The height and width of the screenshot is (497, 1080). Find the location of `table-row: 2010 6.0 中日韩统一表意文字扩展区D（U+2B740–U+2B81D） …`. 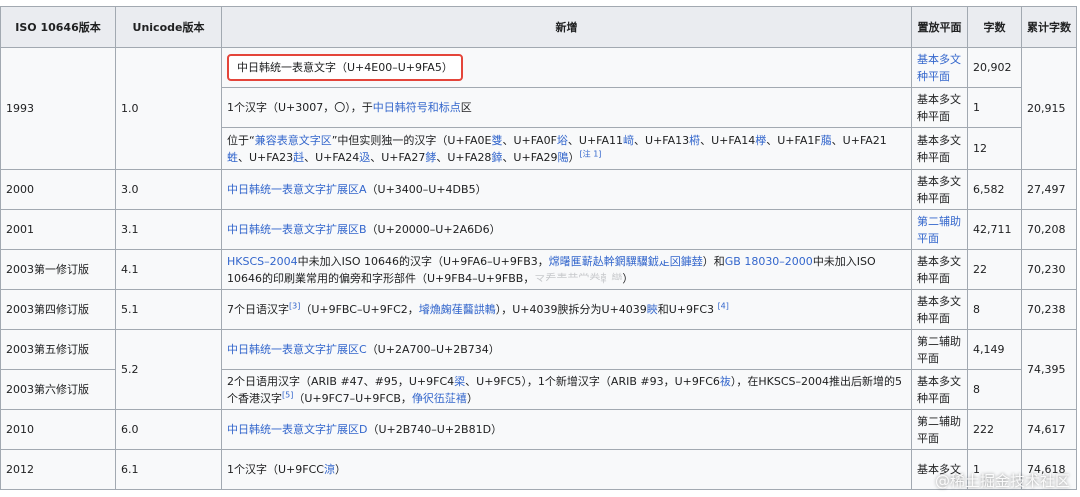

table-row: 2010 6.0 中日韩统一表意文字扩展区D（U+2B740–U+2B81D） … is located at coordinates (538, 429).